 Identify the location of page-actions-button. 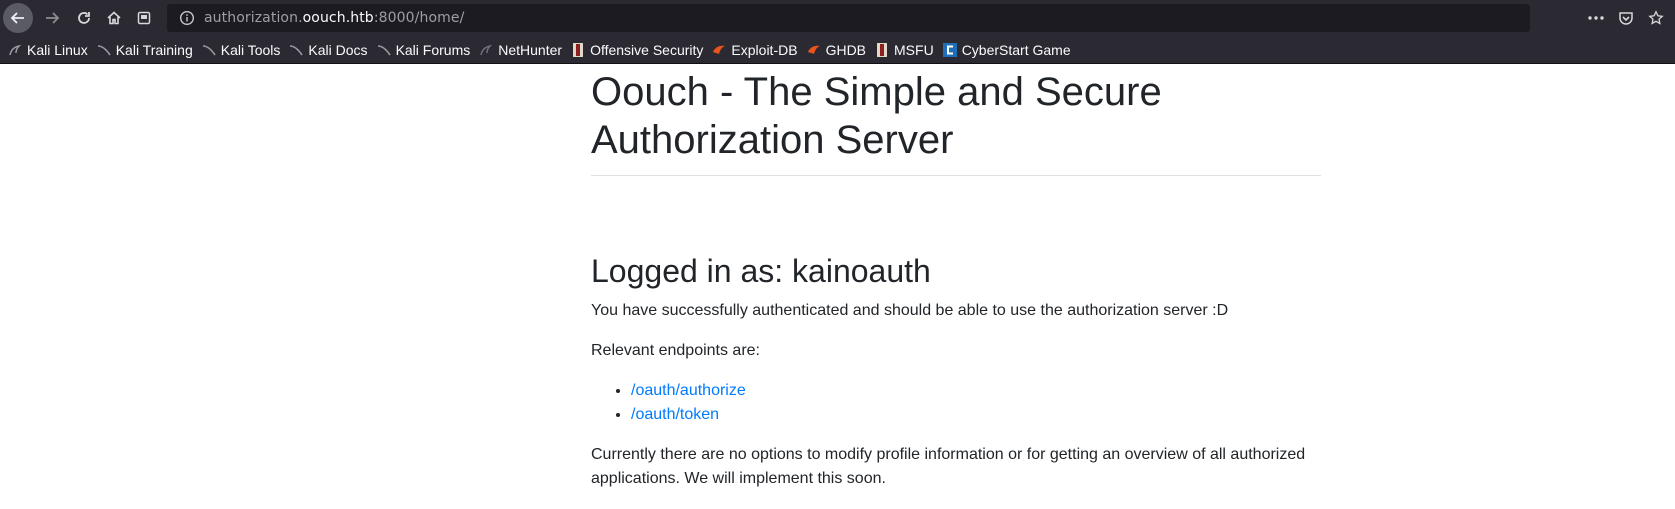
(1596, 18).